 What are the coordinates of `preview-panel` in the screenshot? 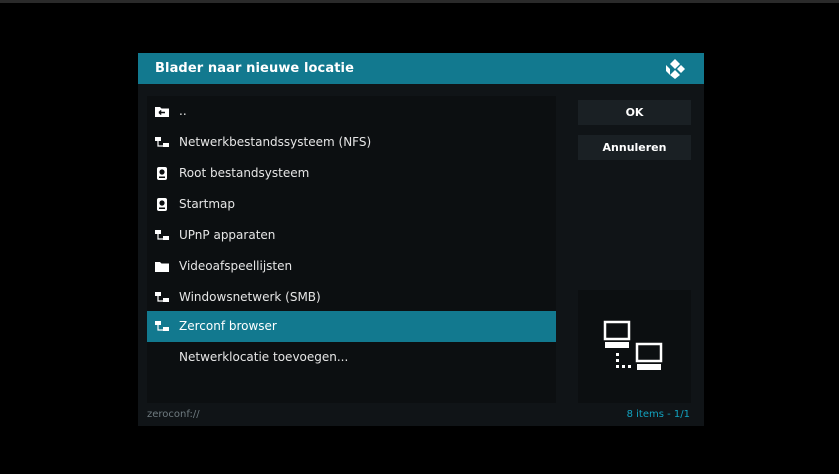 It's located at (634, 346).